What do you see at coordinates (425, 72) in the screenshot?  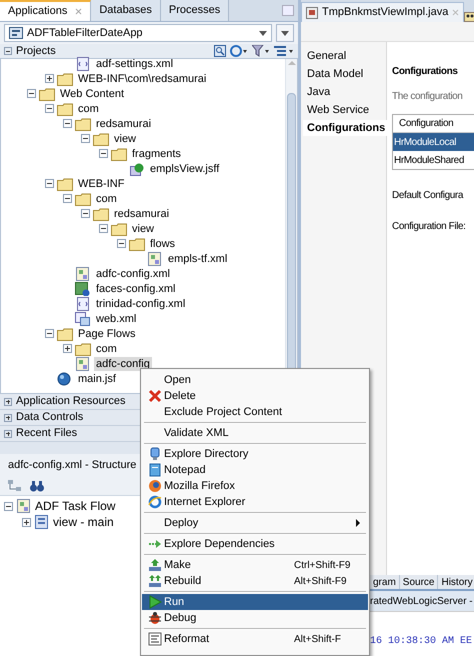 I see `section-heading: Configurations` at bounding box center [425, 72].